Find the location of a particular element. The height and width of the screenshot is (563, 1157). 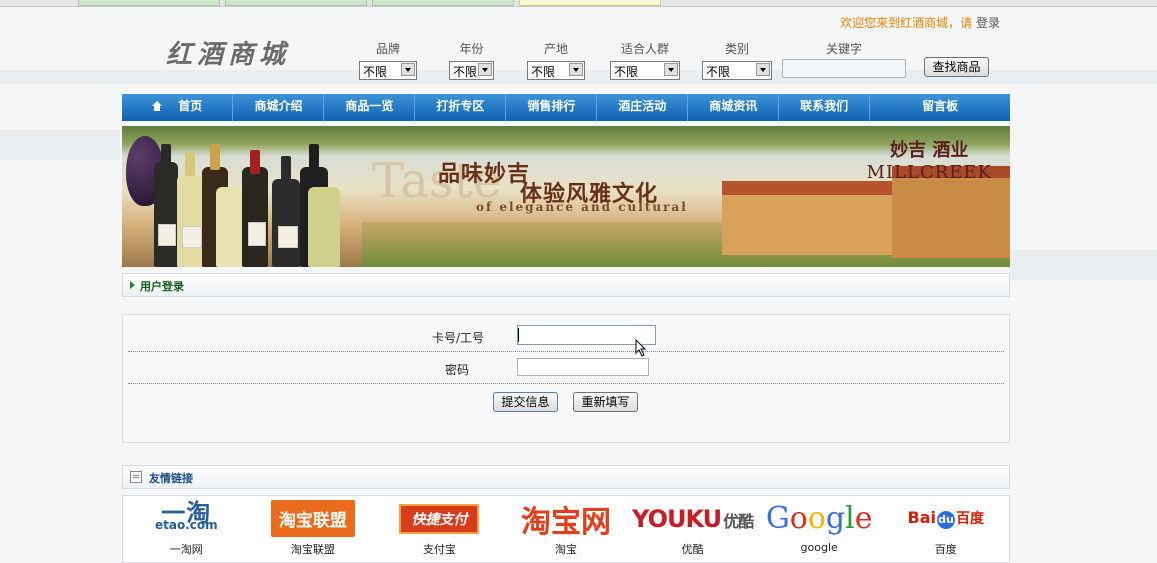

section-title: 用户登录 is located at coordinates (162, 286).